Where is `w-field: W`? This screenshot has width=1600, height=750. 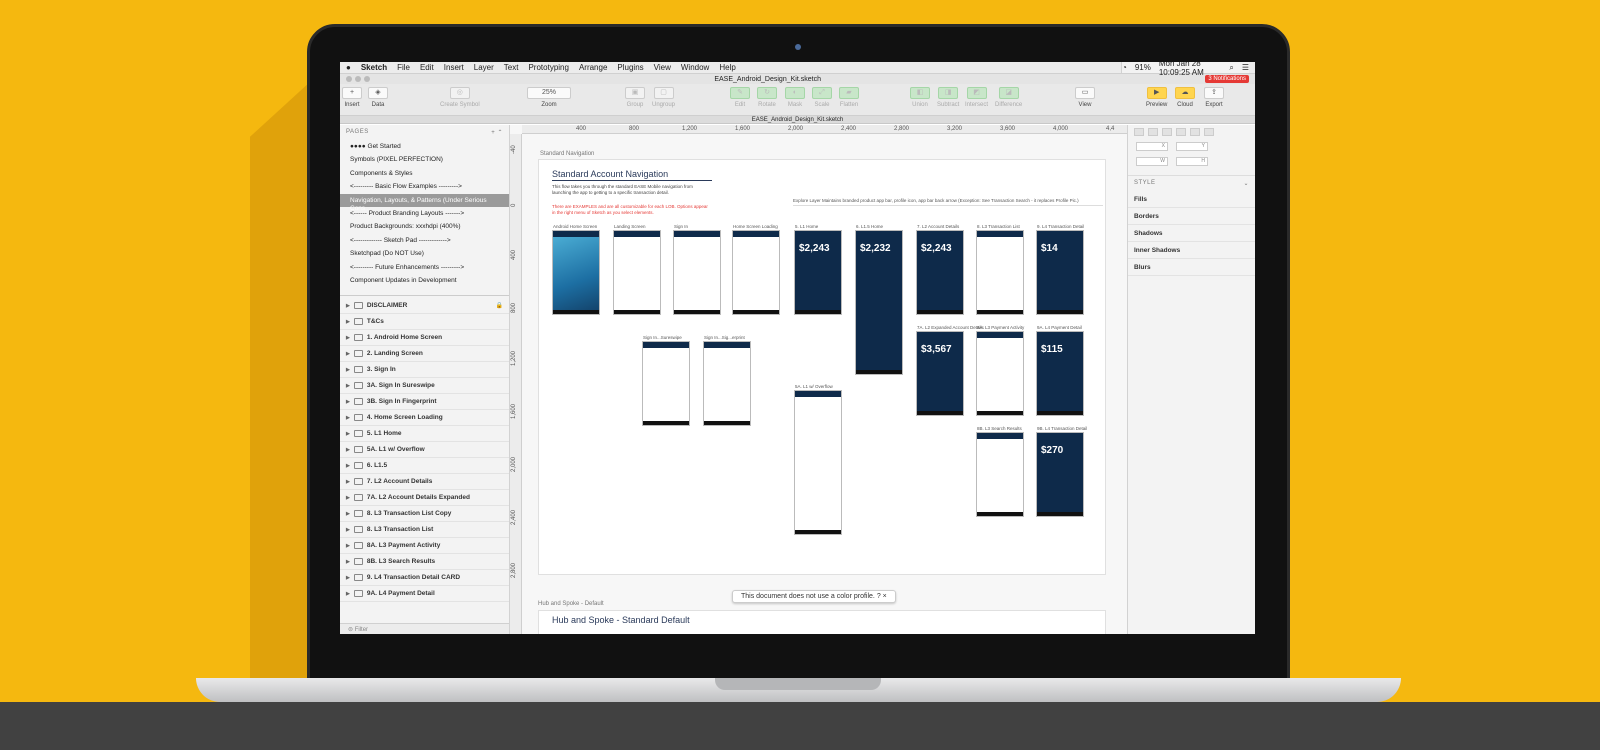 w-field: W is located at coordinates (1152, 161).